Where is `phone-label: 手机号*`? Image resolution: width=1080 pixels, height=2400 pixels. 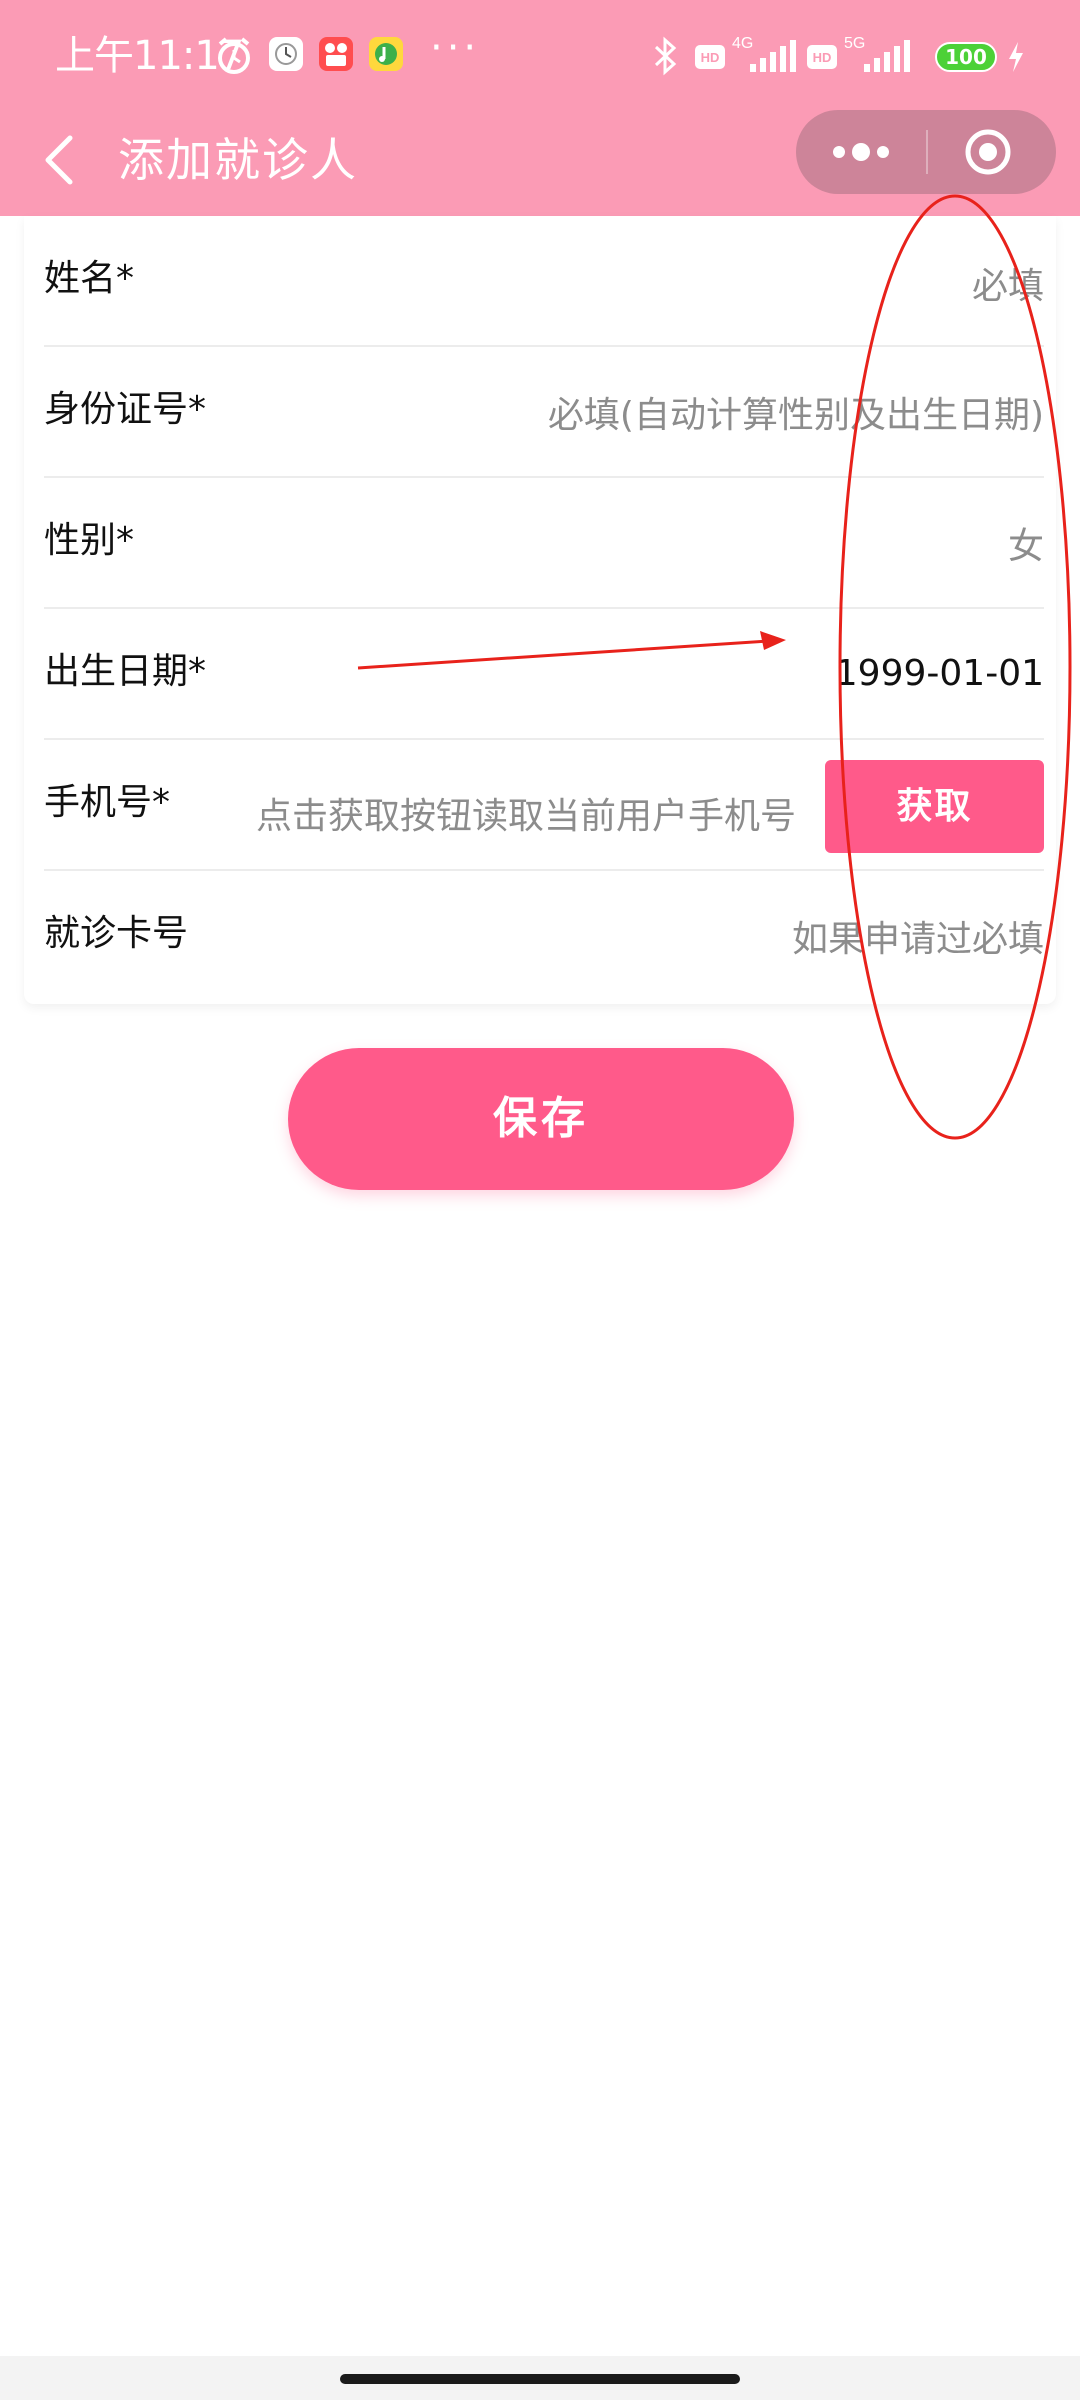 phone-label: 手机号* is located at coordinates (107, 802).